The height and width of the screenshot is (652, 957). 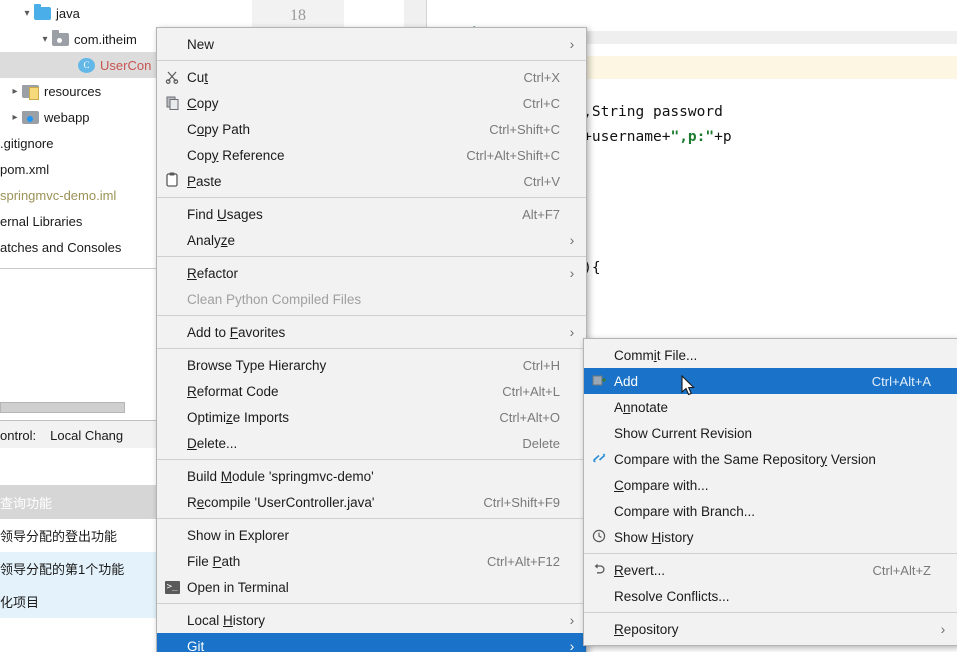 What do you see at coordinates (770, 433) in the screenshot?
I see `menu-item-show-current-revision: Show Current Revision` at bounding box center [770, 433].